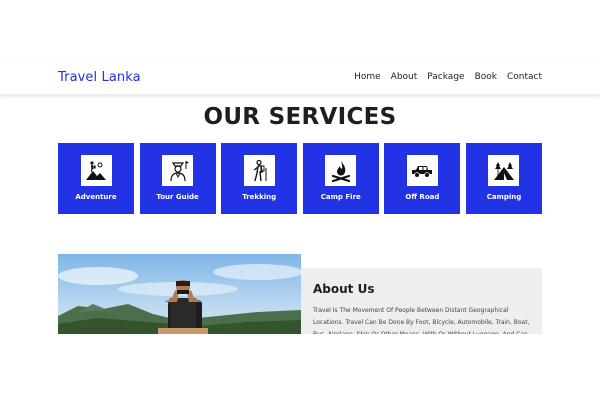 This screenshot has height=400, width=600. Describe the element at coordinates (504, 170) in the screenshot. I see `tent-icon` at that location.